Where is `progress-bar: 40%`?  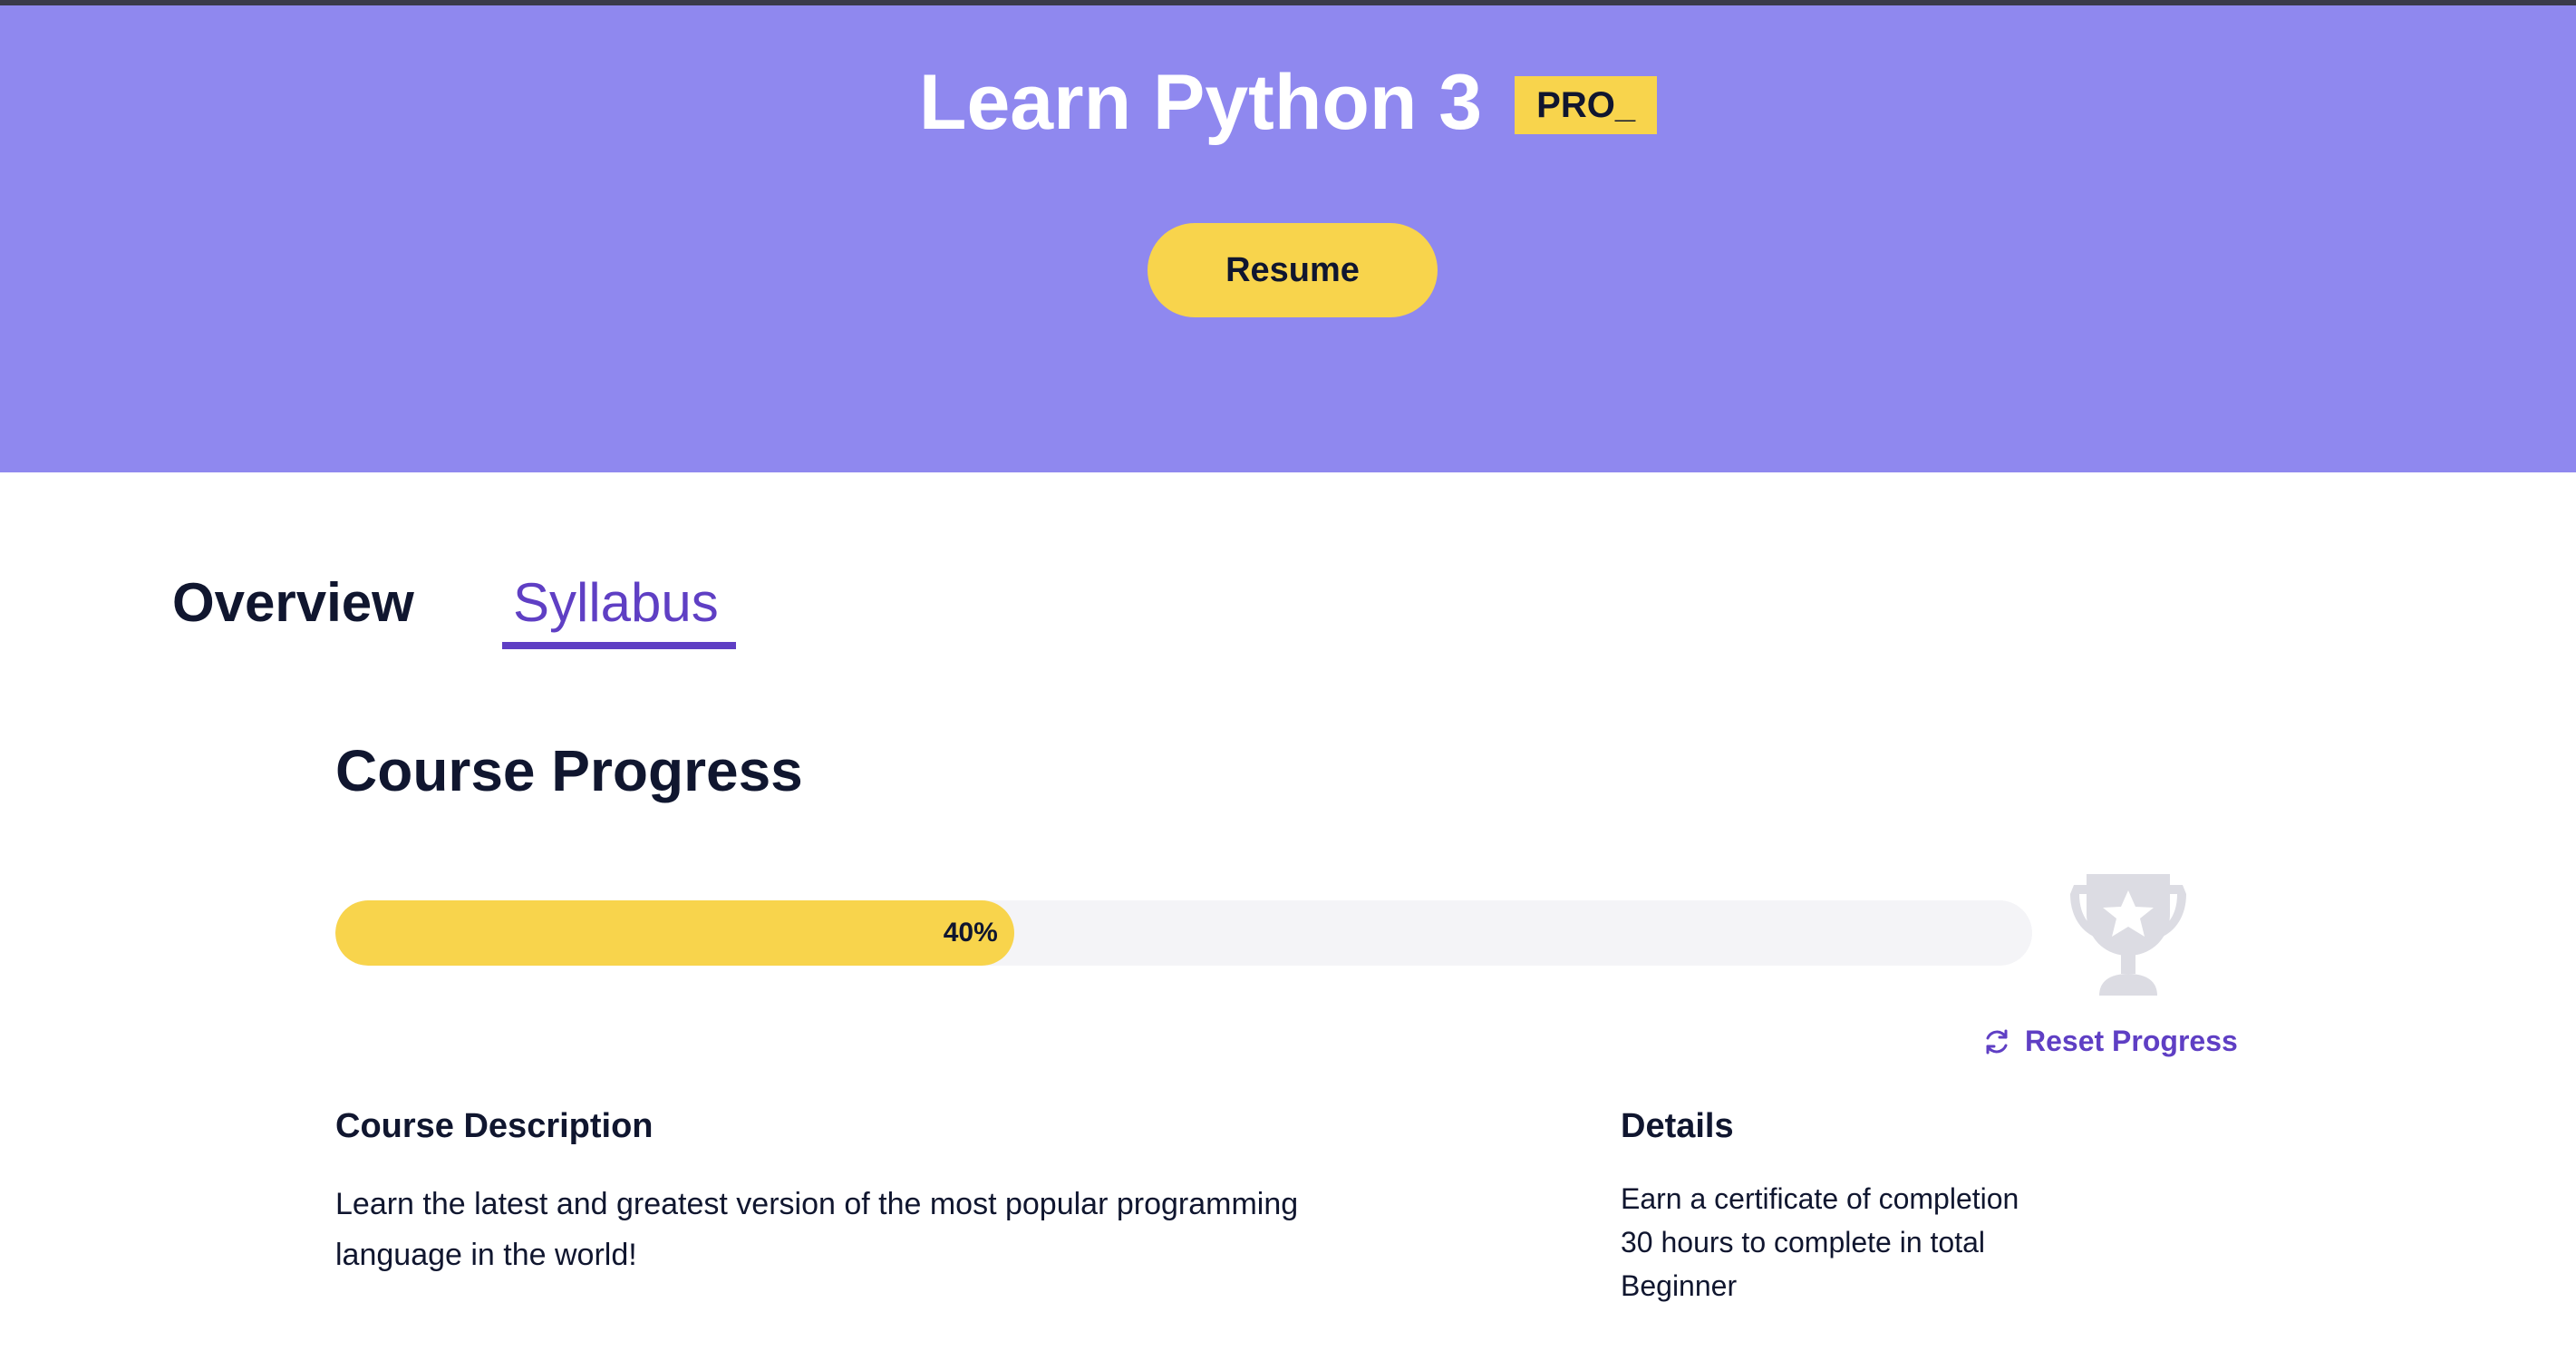 progress-bar: 40% is located at coordinates (1183, 933).